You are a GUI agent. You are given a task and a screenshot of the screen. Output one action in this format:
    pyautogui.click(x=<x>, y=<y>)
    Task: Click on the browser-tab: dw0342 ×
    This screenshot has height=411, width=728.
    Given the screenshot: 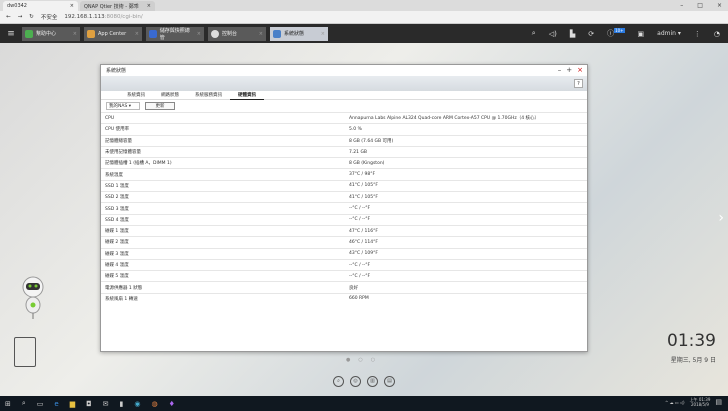 What is the action you would take?
    pyautogui.click(x=40, y=6)
    